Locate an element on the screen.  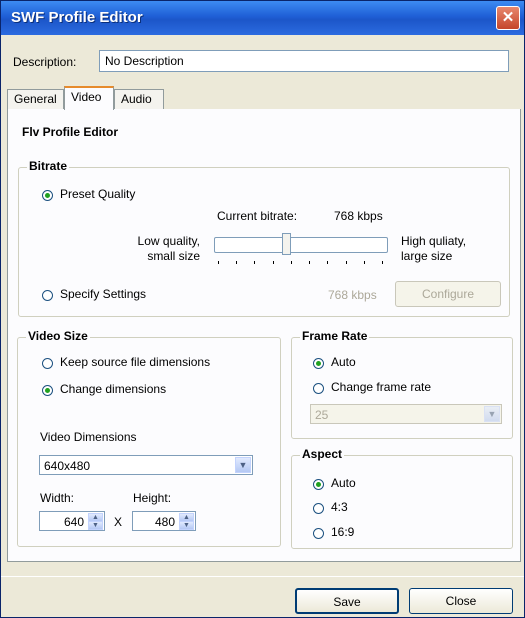
description-label: Description: is located at coordinates (45, 62).